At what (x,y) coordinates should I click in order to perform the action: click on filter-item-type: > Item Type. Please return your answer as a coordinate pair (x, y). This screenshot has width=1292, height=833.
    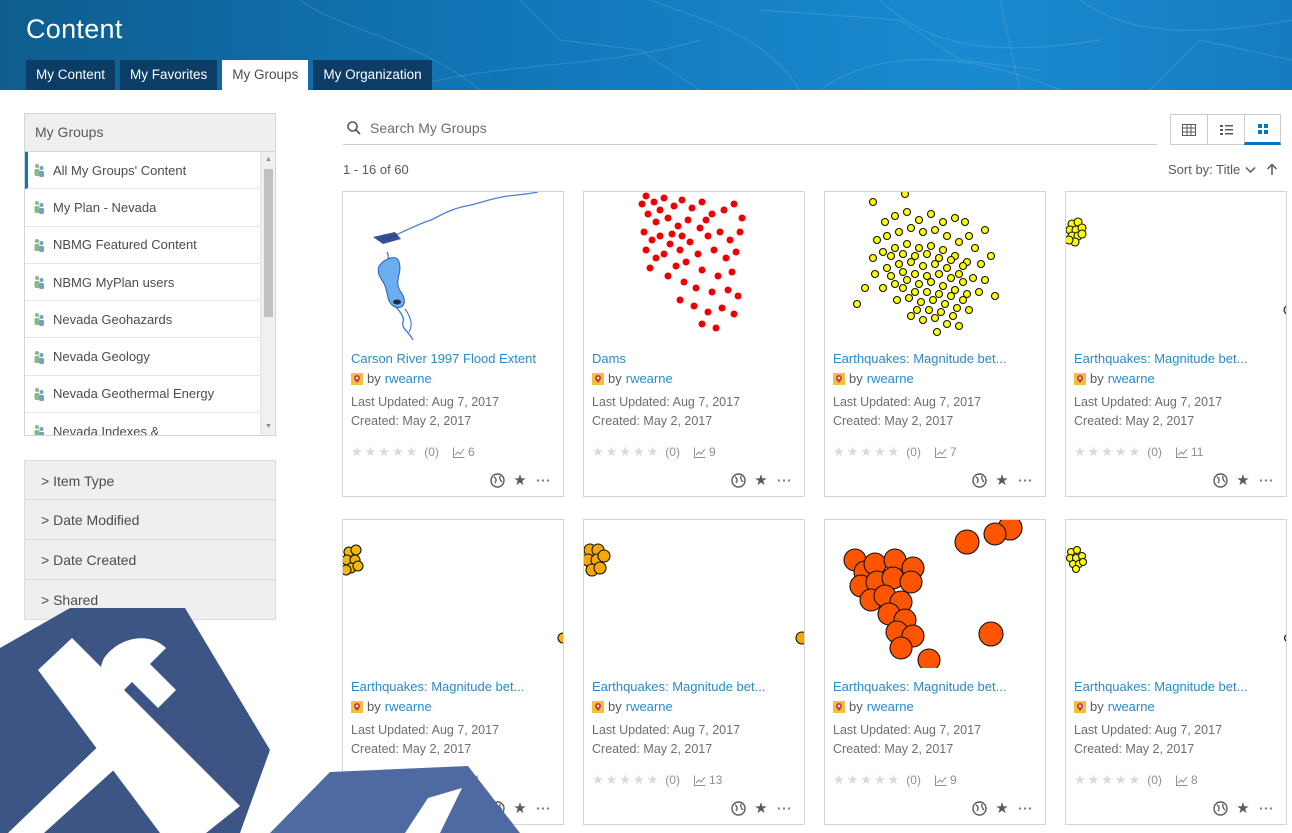
    Looking at the image, I should click on (150, 480).